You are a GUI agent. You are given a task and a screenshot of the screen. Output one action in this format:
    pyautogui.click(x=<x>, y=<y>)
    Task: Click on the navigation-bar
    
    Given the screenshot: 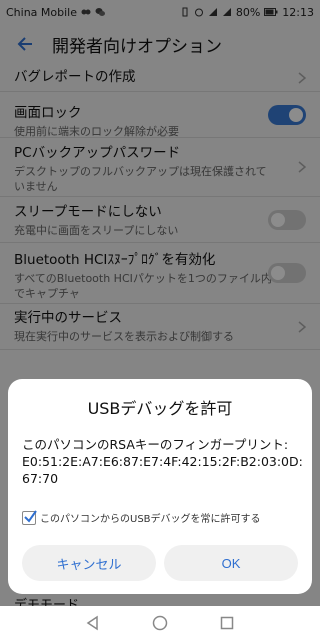 What is the action you would take?
    pyautogui.click(x=160, y=623)
    